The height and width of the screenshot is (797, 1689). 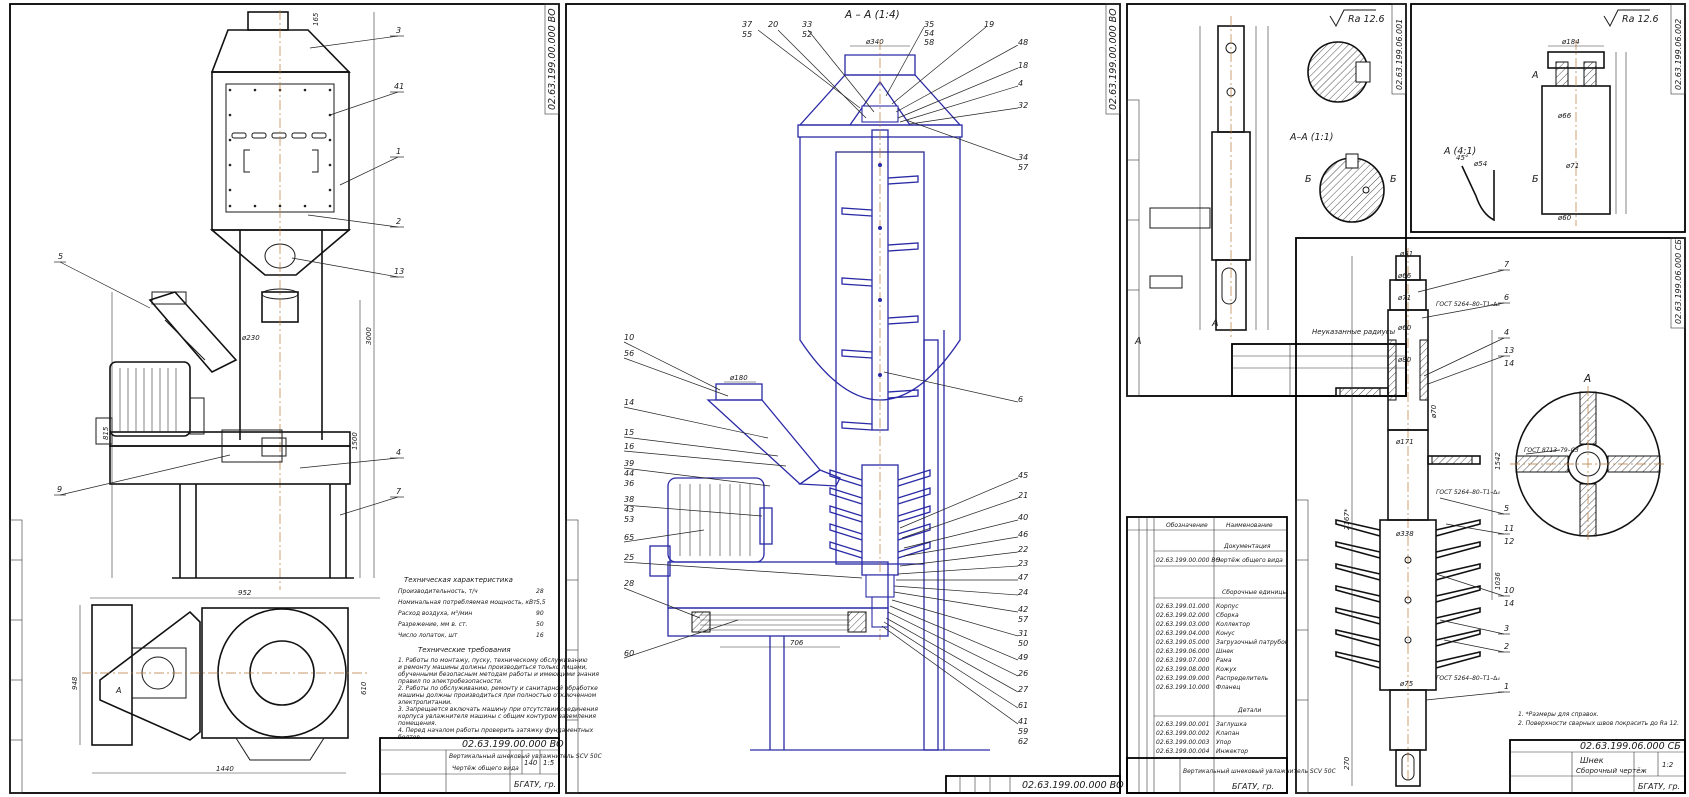 What do you see at coordinates (1588, 457) in the screenshot?
I see `auger-view-a: А ГОСТ 8713–79–С3` at bounding box center [1588, 457].